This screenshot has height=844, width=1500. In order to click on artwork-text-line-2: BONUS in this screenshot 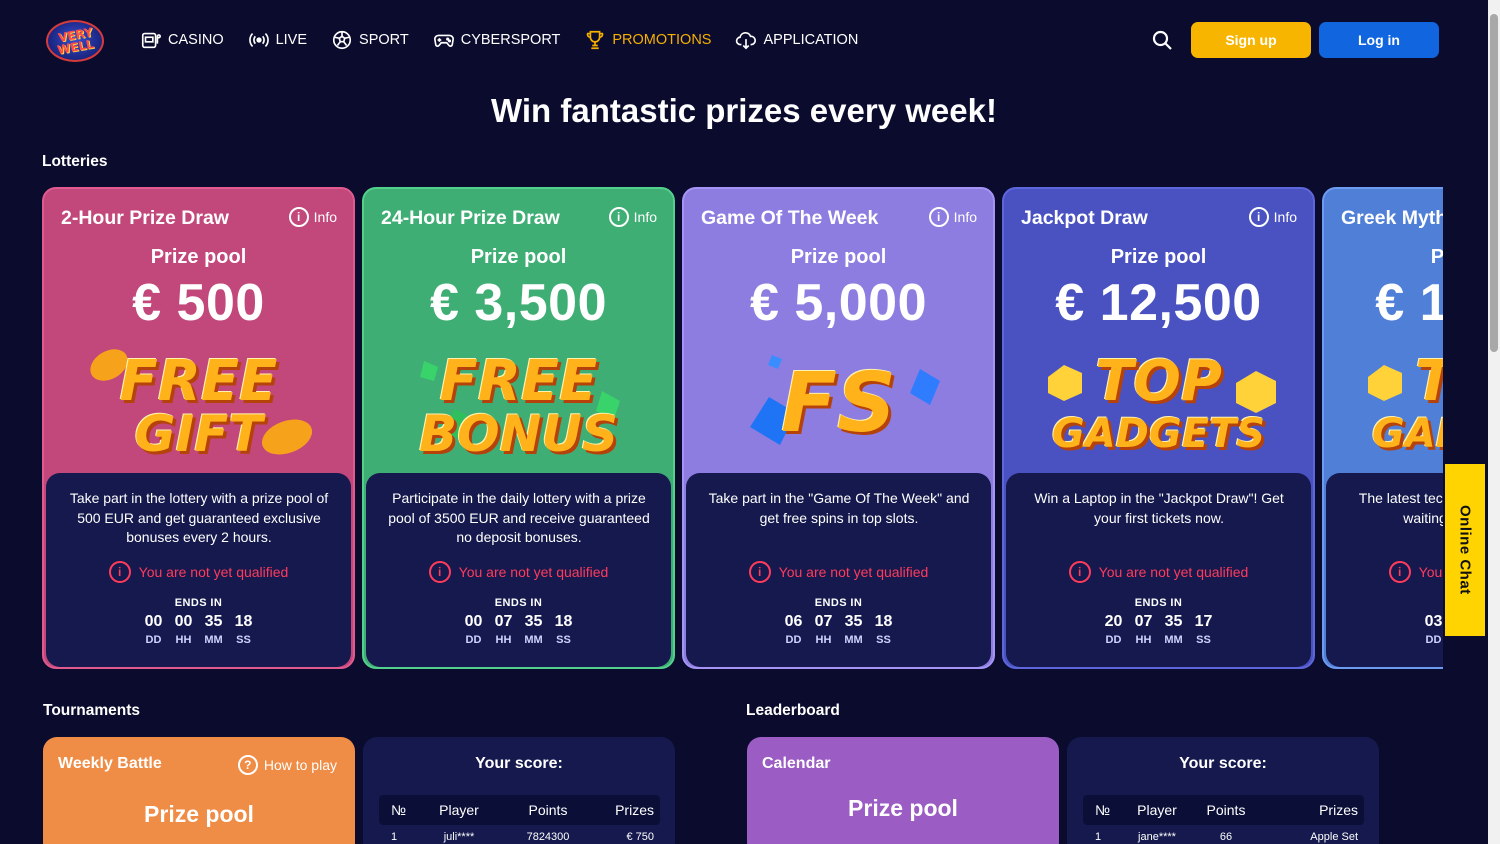, I will do `click(518, 434)`.